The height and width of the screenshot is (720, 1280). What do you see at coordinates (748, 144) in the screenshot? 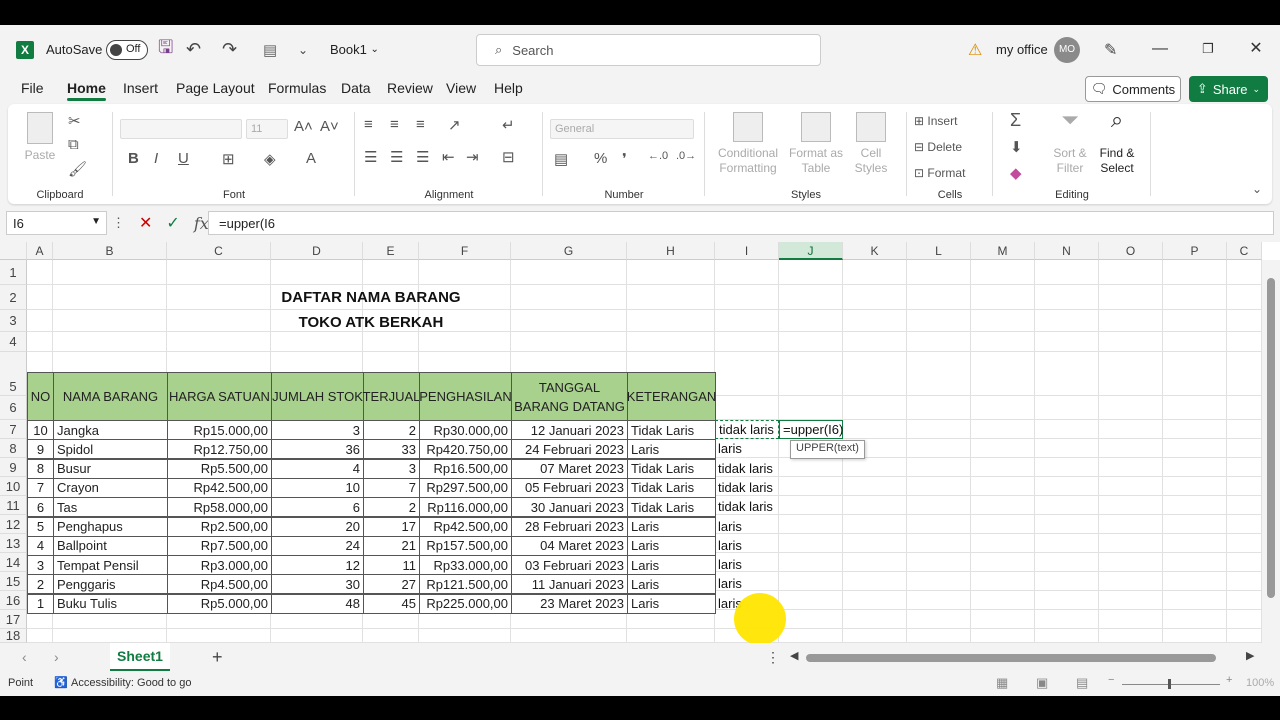
I see `conditional-formatting-button: Conditional Formatting` at bounding box center [748, 144].